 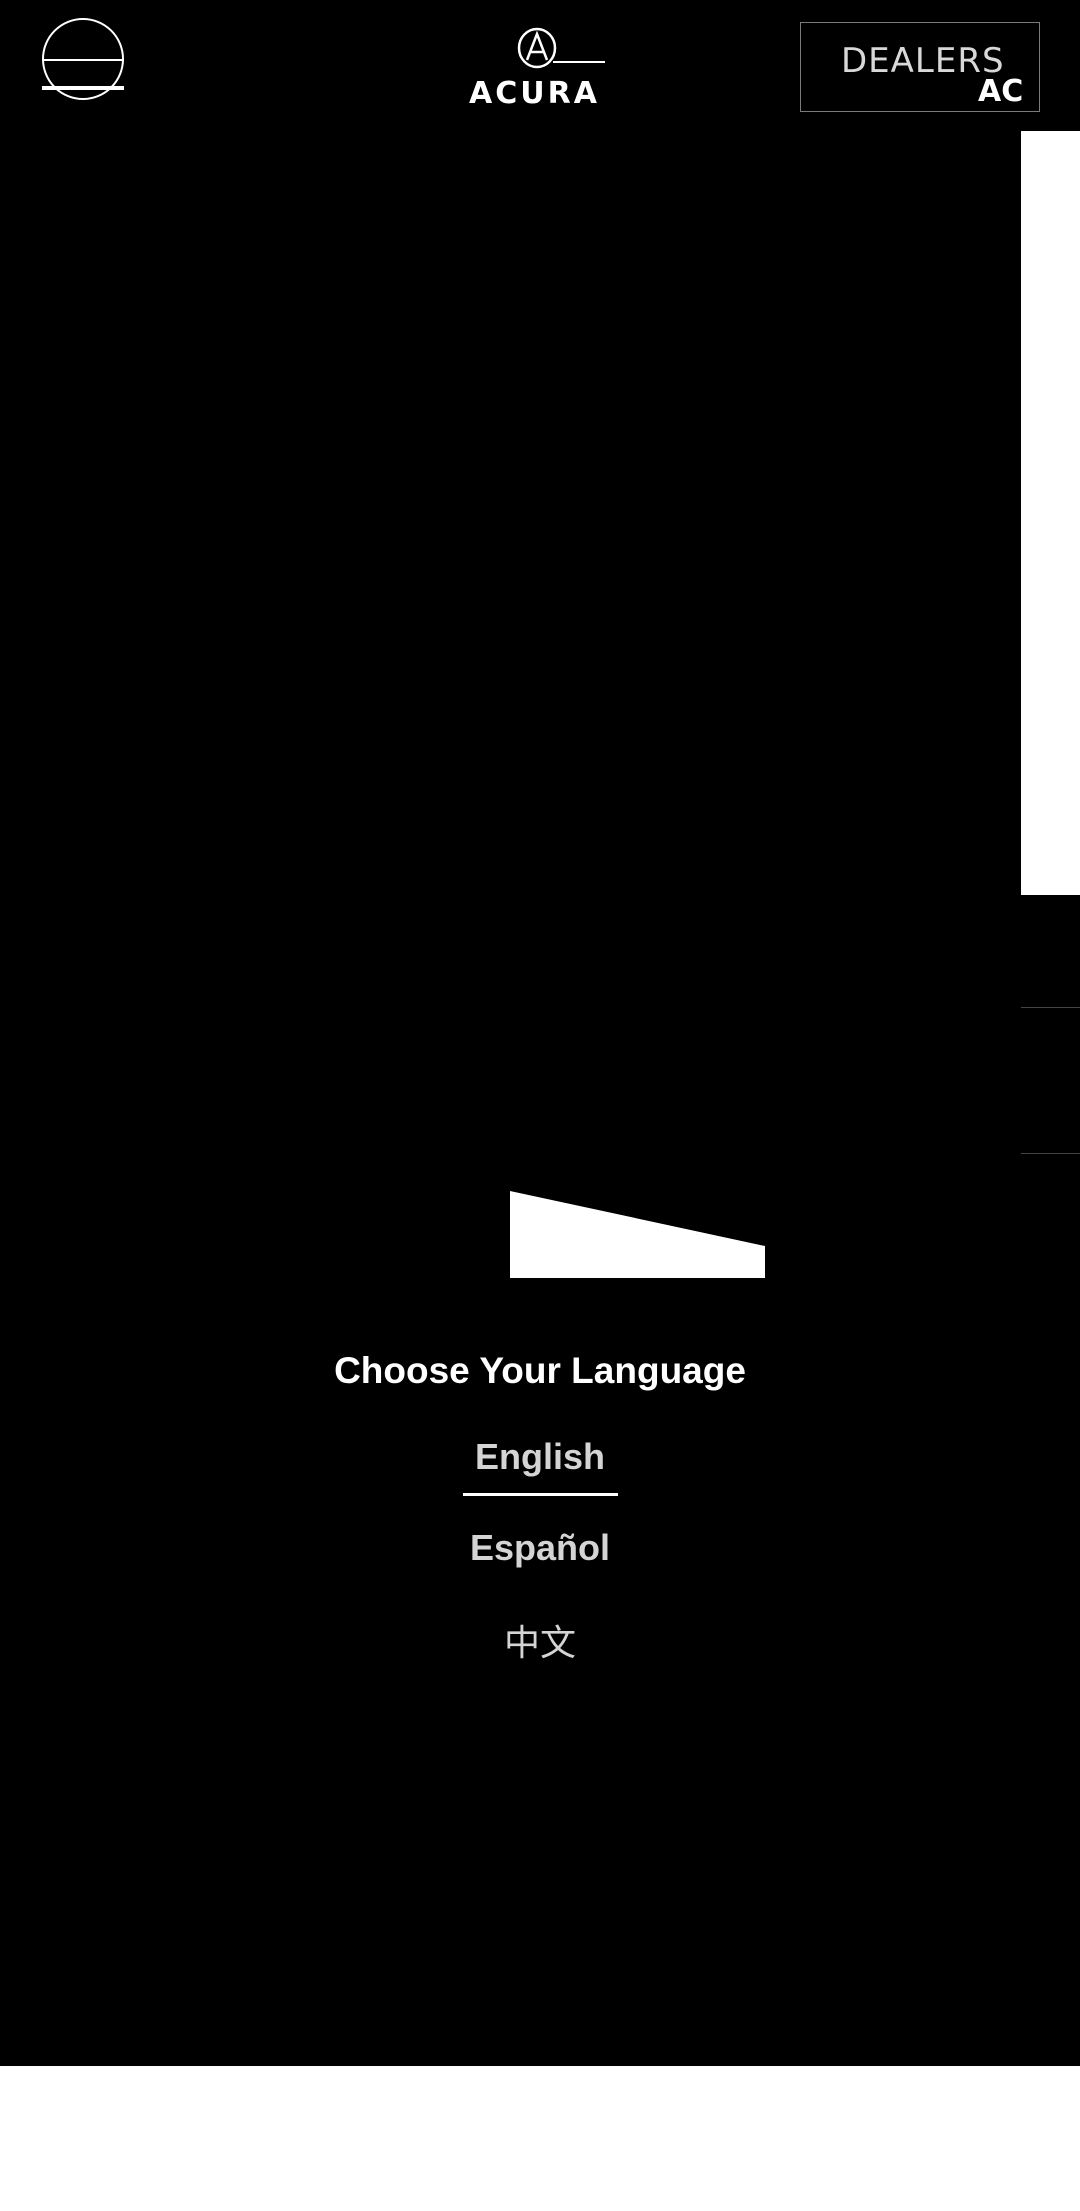 I want to click on language-option-espanol: Español, so click(x=540, y=1548).